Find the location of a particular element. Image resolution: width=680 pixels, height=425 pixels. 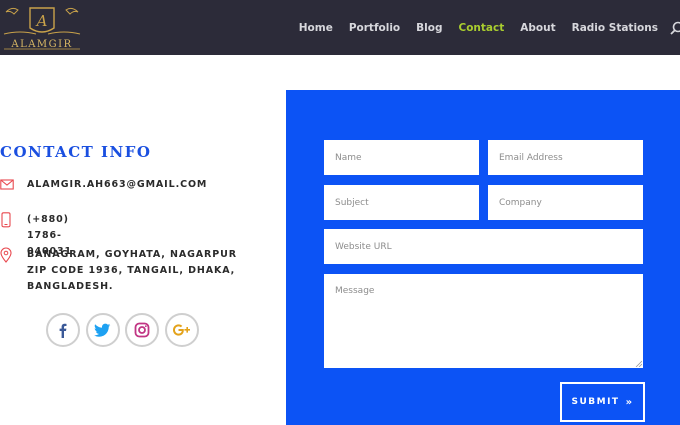

nav-item-home: Home is located at coordinates (316, 28).